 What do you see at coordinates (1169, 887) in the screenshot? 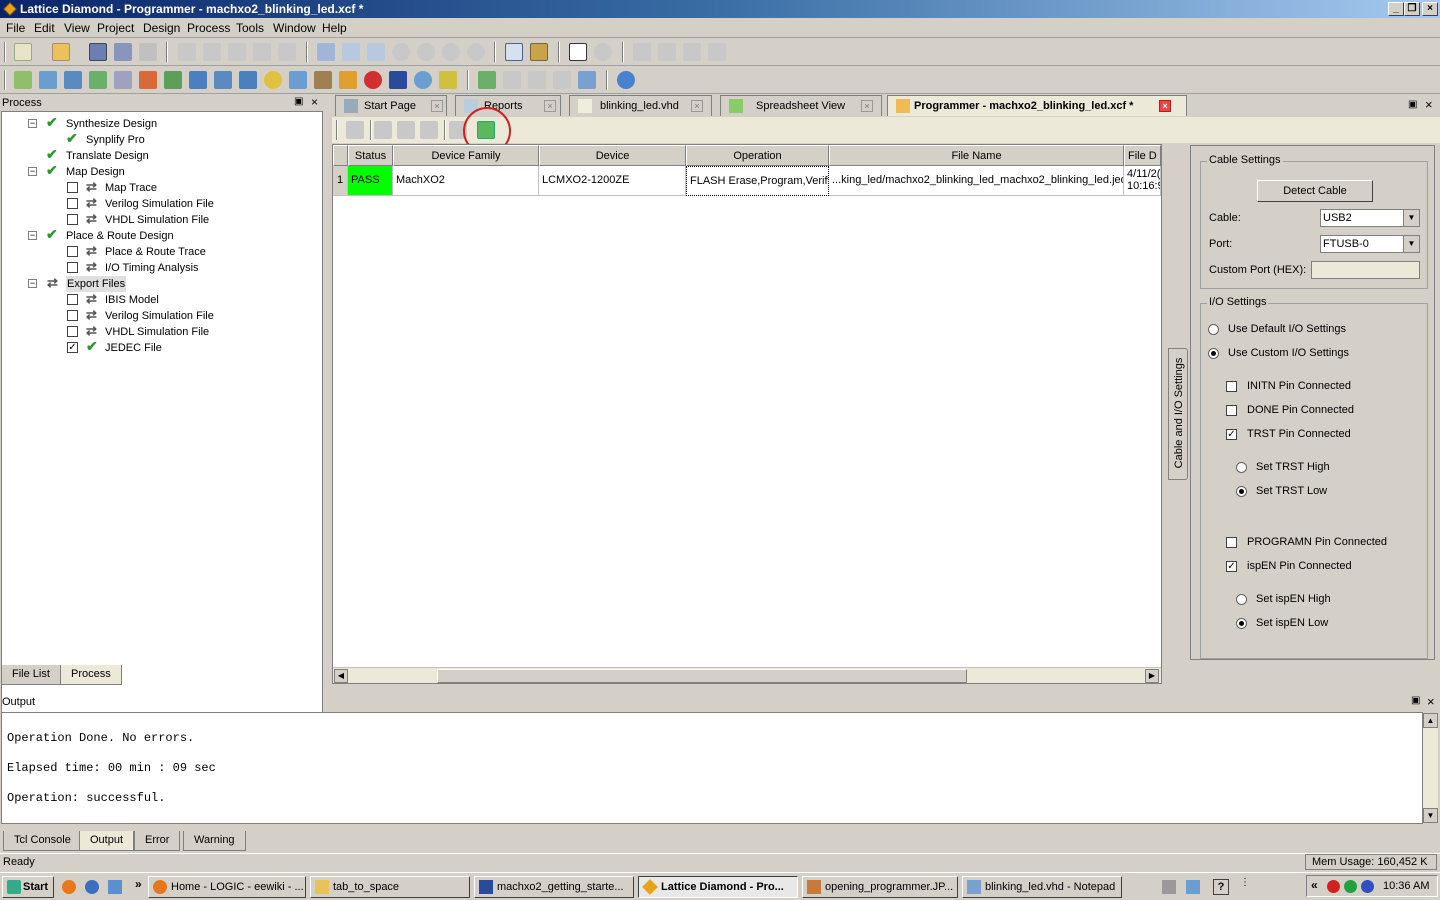
I see `tools-tray-icon` at bounding box center [1169, 887].